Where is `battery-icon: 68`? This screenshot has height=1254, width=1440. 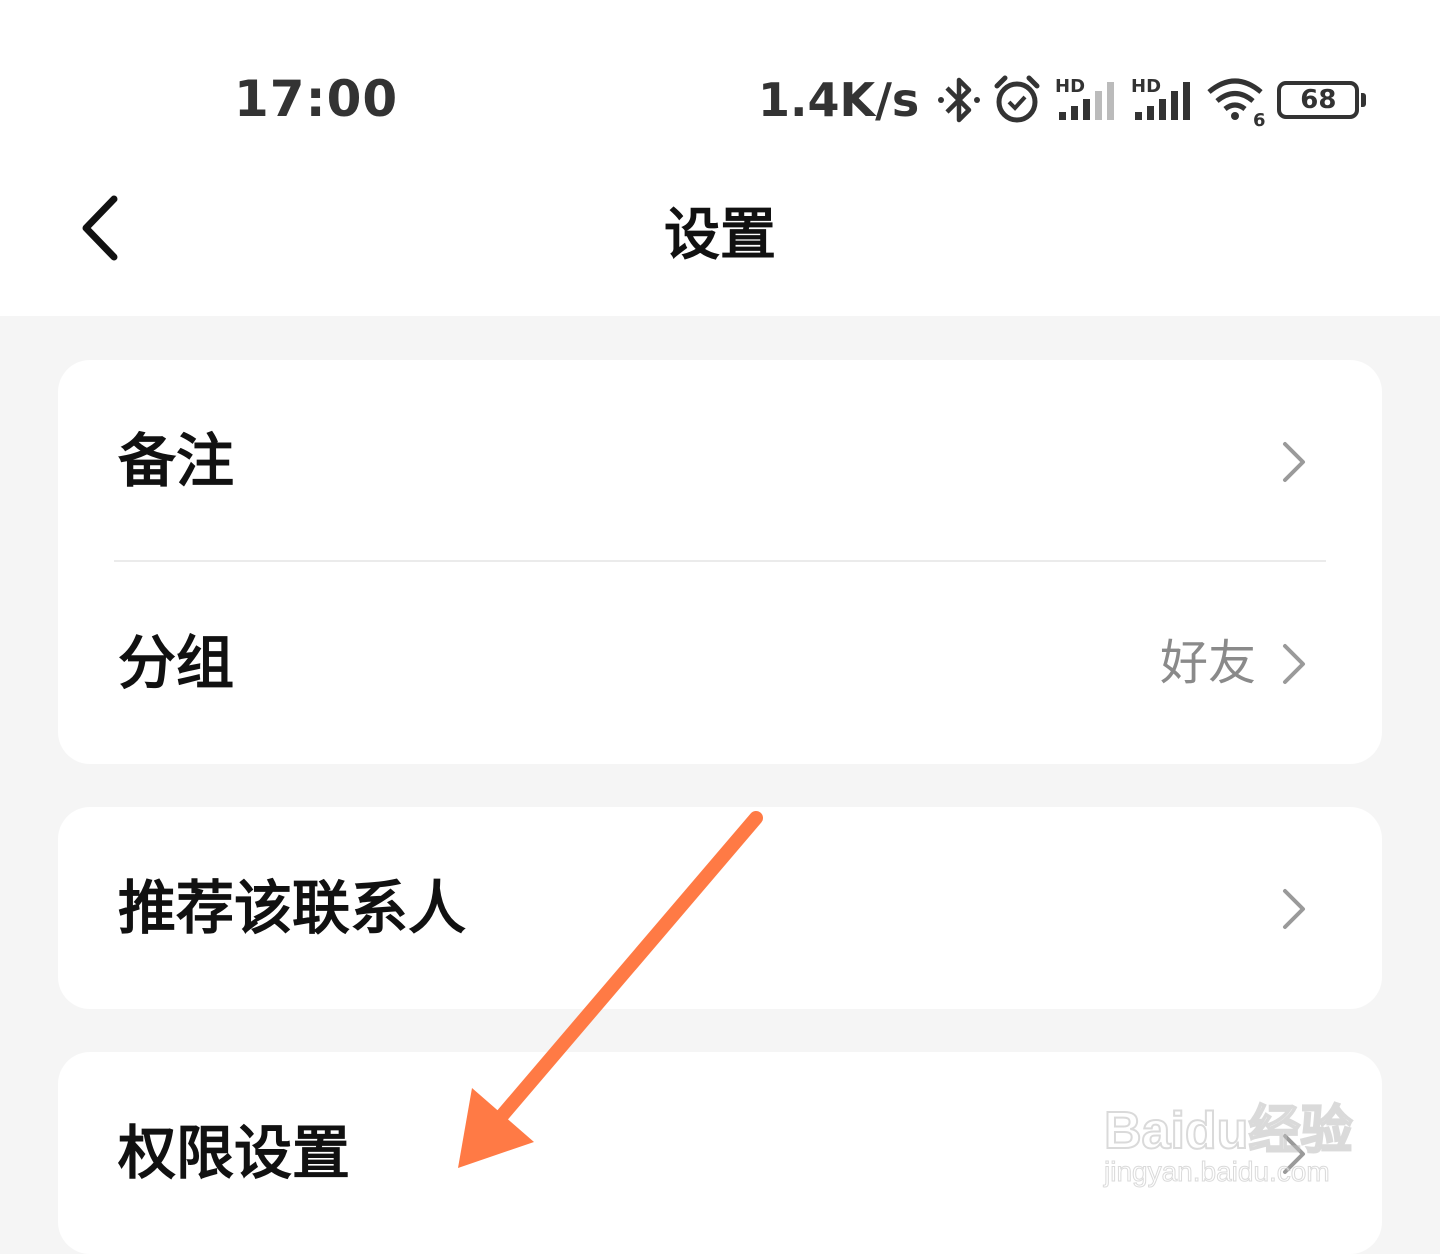
battery-icon: 68 is located at coordinates (1322, 100).